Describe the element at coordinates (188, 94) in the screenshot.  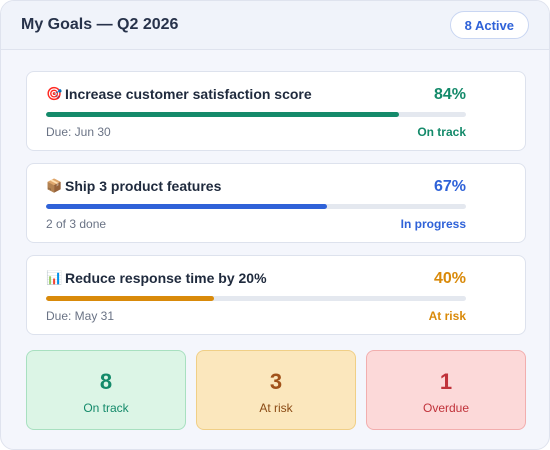
I see `goal-title: Increase customer satisfaction score` at that location.